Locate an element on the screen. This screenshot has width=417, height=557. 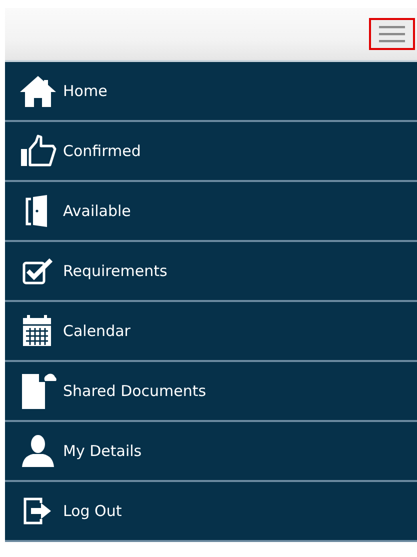
menu-item: My Details is located at coordinates (211, 452).